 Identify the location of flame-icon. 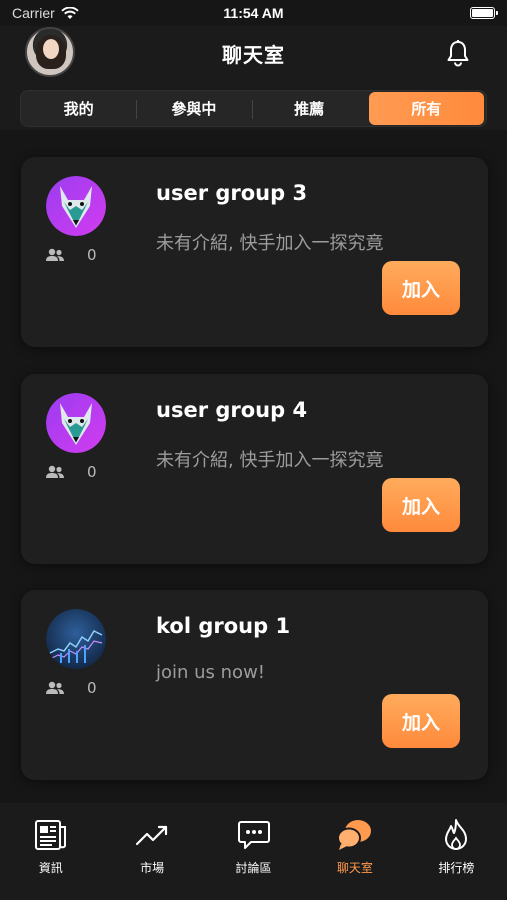
(456, 835).